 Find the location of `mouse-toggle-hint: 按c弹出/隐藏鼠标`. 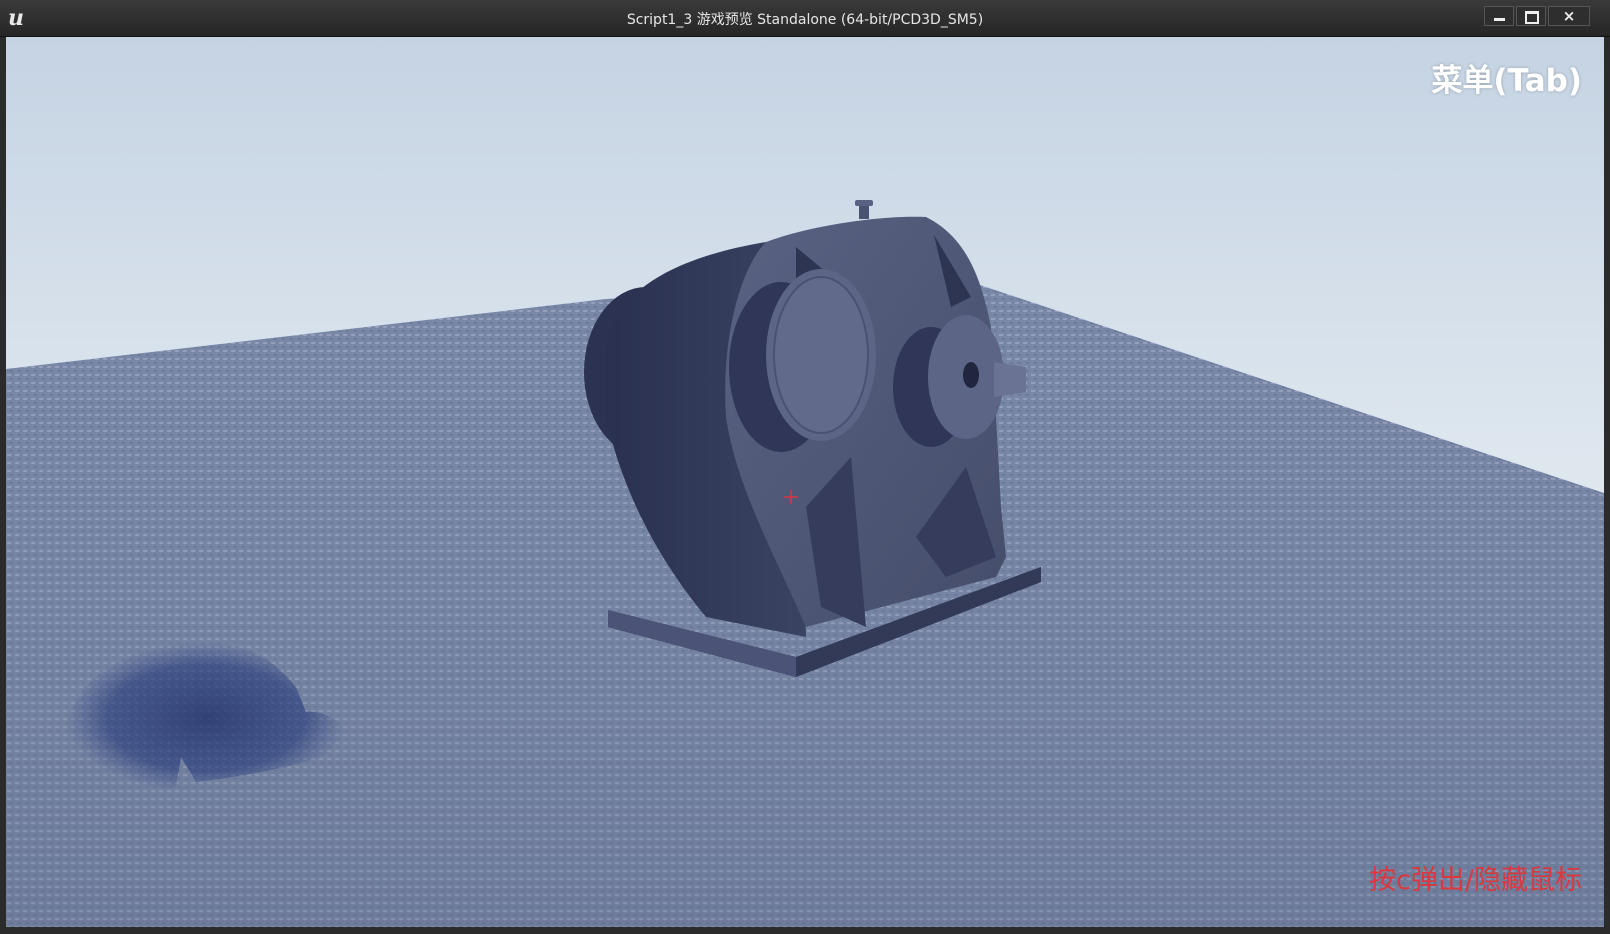

mouse-toggle-hint: 按c弹出/隐藏鼠标 is located at coordinates (1475, 880).